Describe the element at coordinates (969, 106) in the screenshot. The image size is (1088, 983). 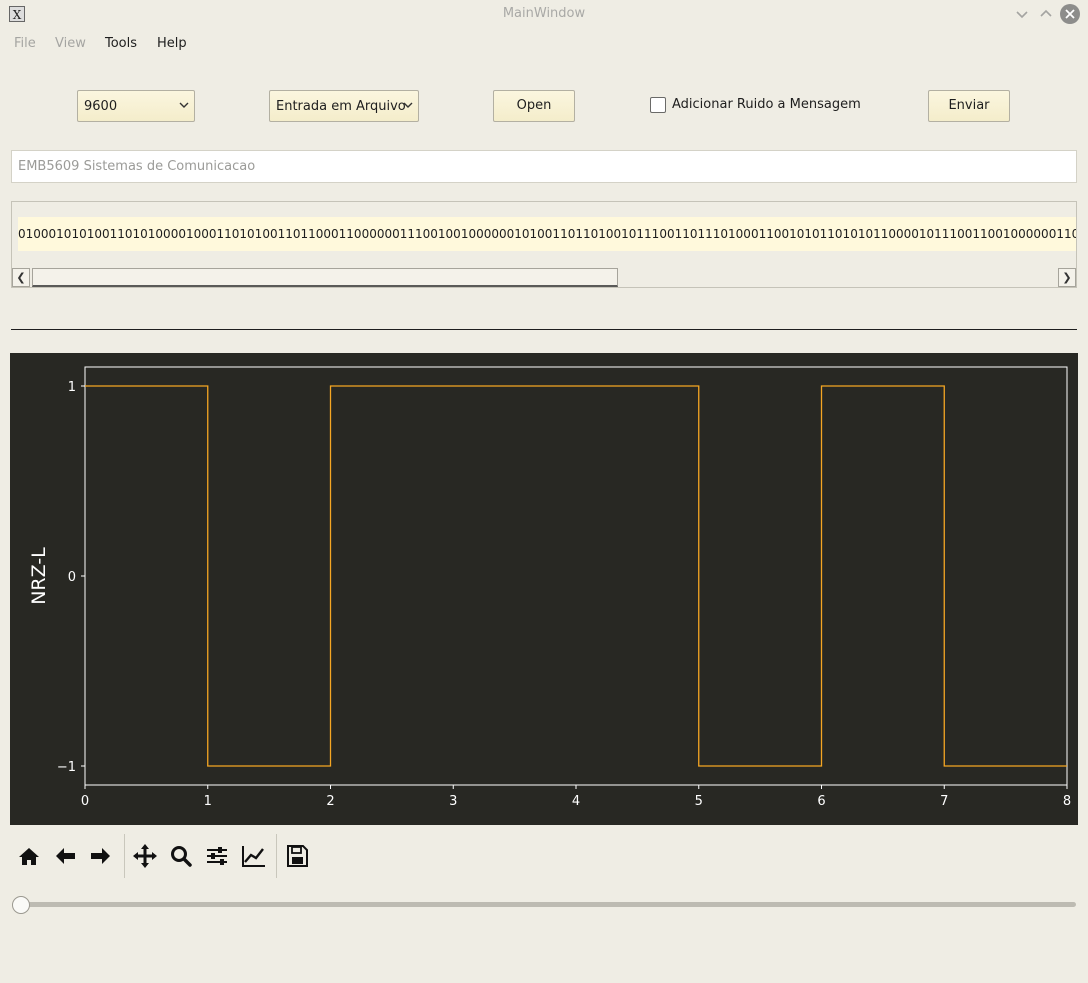
I see `send-button: Enviar` at that location.